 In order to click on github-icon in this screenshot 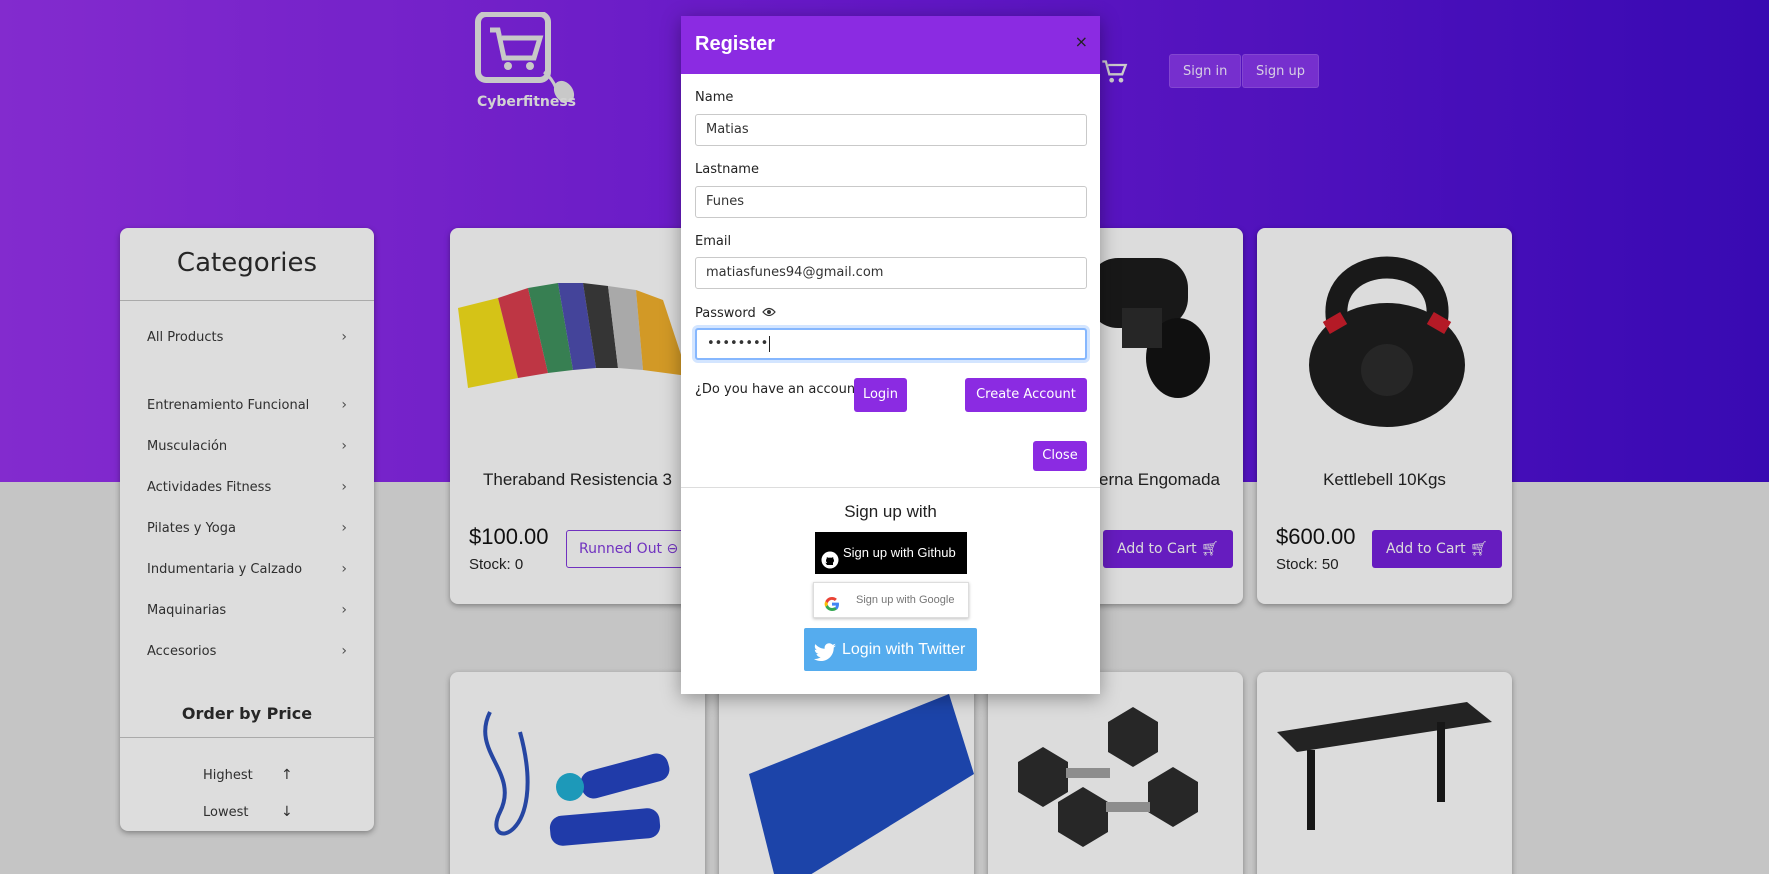, I will do `click(830, 565)`.